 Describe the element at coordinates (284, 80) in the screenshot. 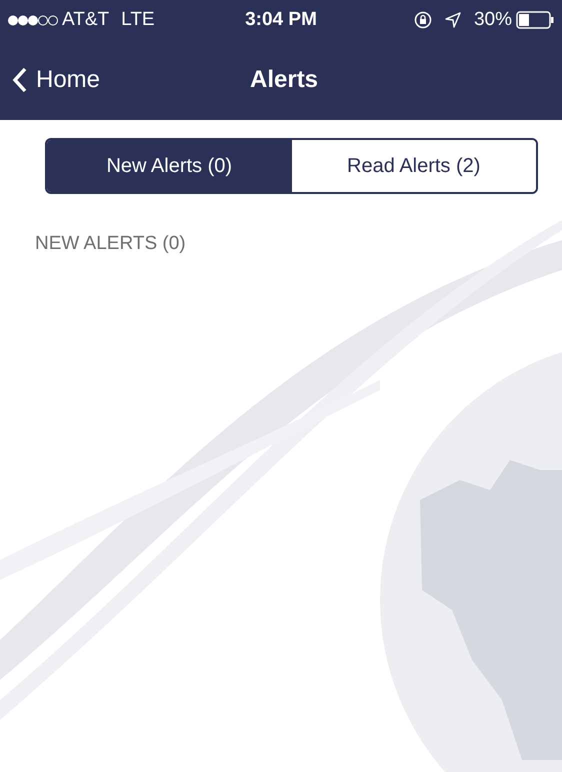

I see `page-title: Alerts` at that location.